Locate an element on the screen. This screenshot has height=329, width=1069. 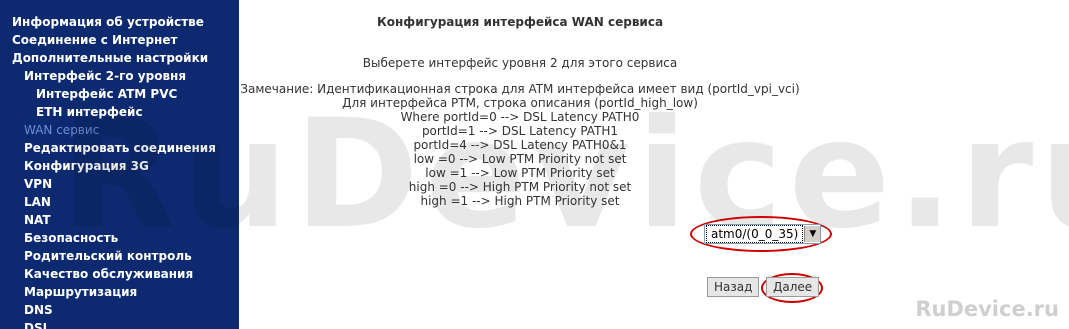
chevron-down-icon: ▼ is located at coordinates (812, 234).